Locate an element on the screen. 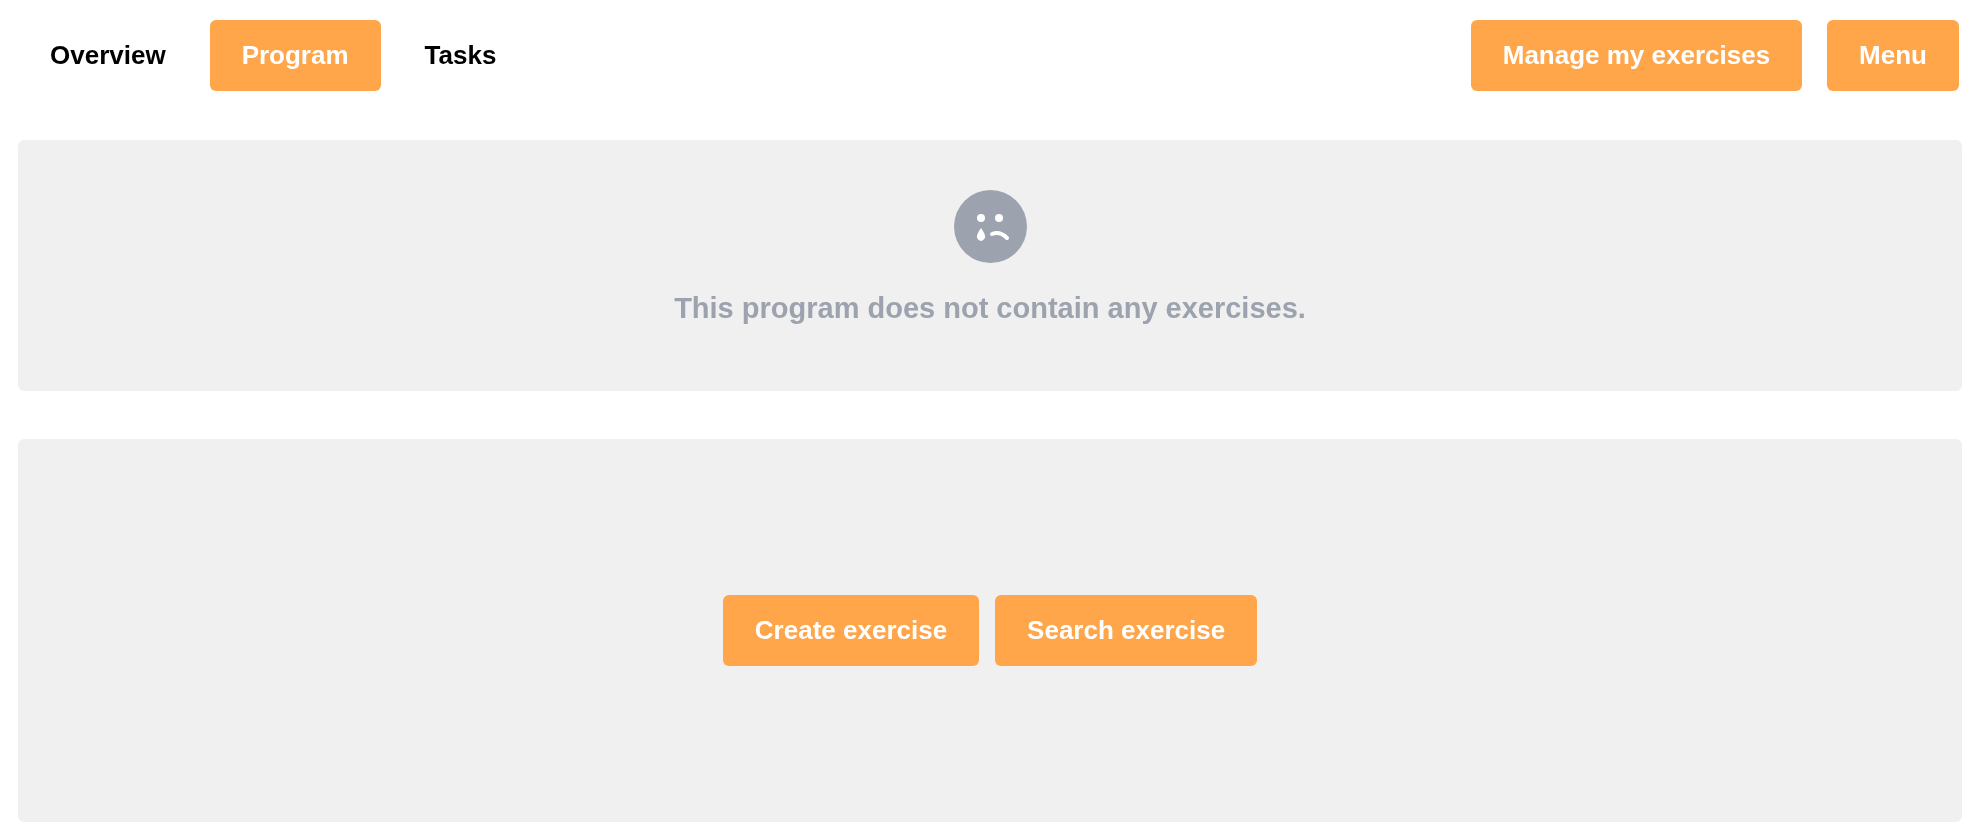 This screenshot has width=1980, height=840. search-exercise-button: Search exercise is located at coordinates (1126, 630).